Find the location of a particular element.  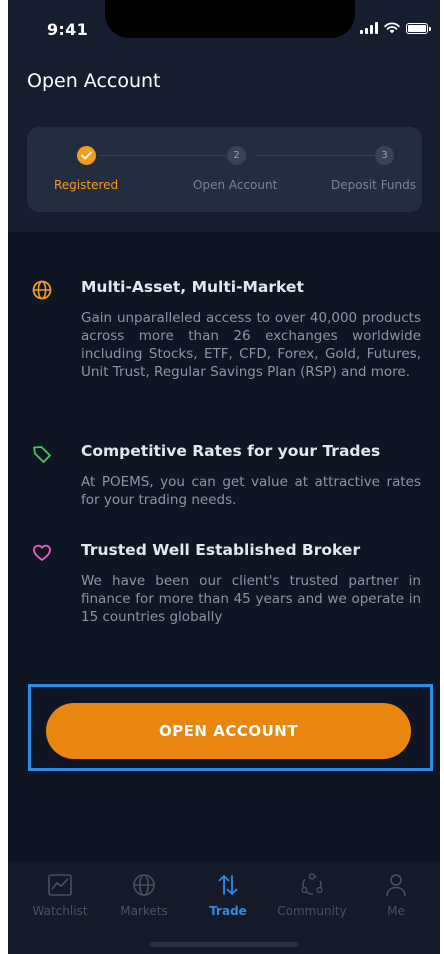

chart-icon is located at coordinates (60, 885).